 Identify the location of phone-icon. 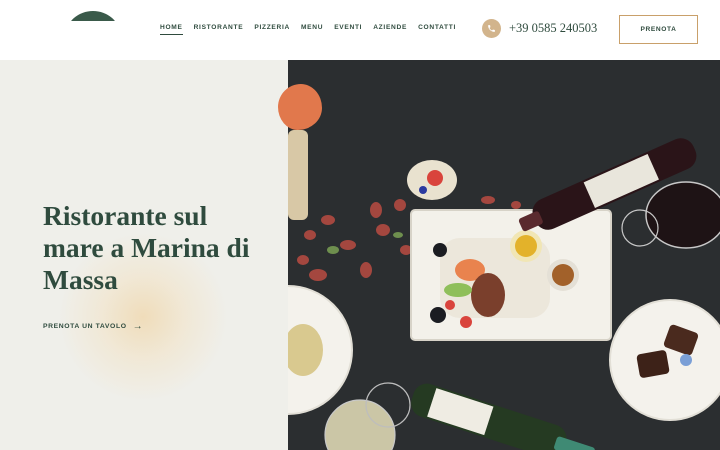
(491, 28).